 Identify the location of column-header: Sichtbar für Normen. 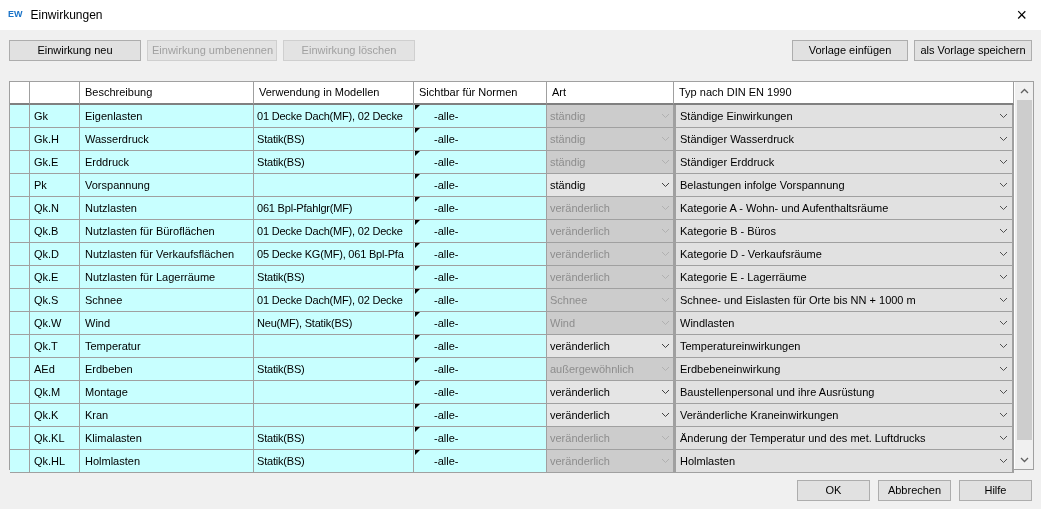
(480, 93).